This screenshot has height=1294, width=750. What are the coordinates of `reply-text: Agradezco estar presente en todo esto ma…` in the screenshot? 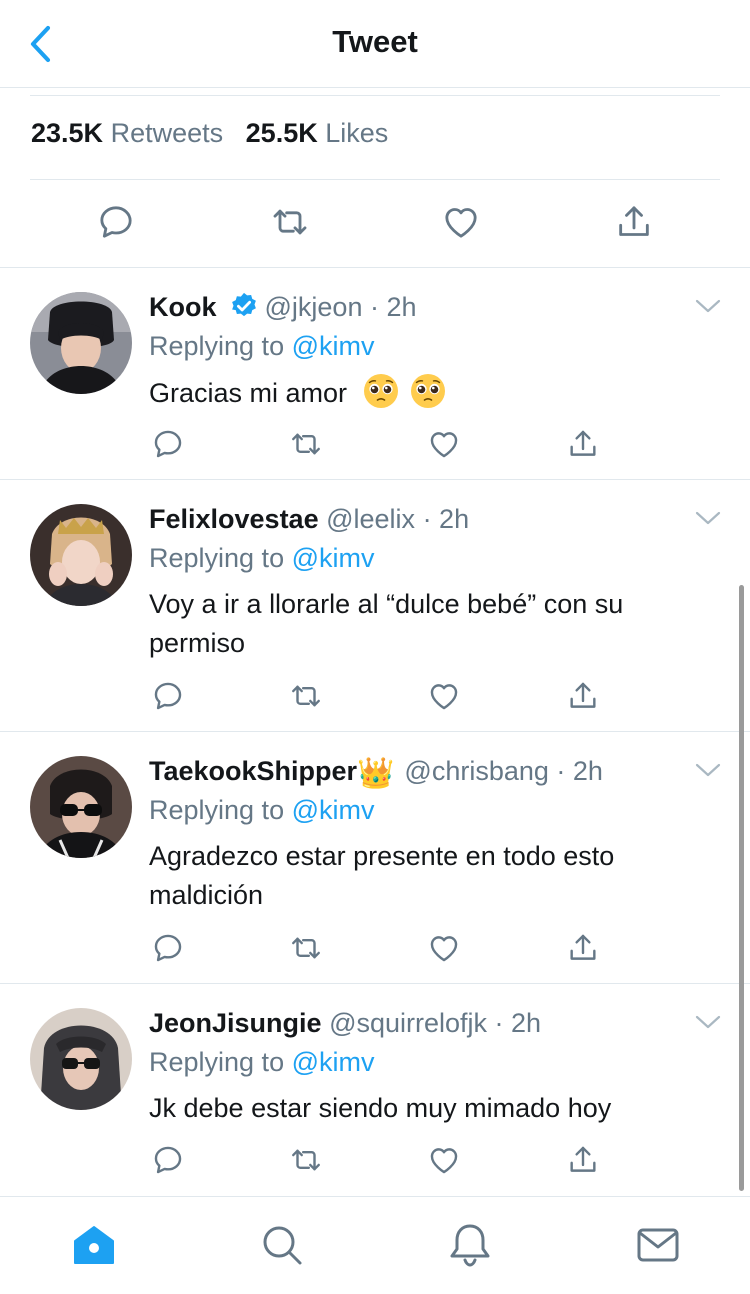 It's located at (382, 875).